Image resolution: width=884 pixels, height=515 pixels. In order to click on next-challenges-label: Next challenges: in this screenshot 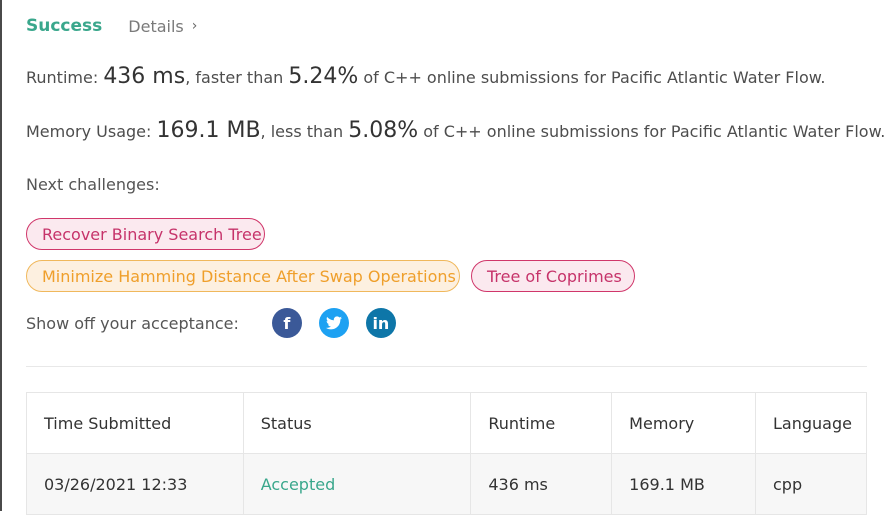, I will do `click(93, 184)`.